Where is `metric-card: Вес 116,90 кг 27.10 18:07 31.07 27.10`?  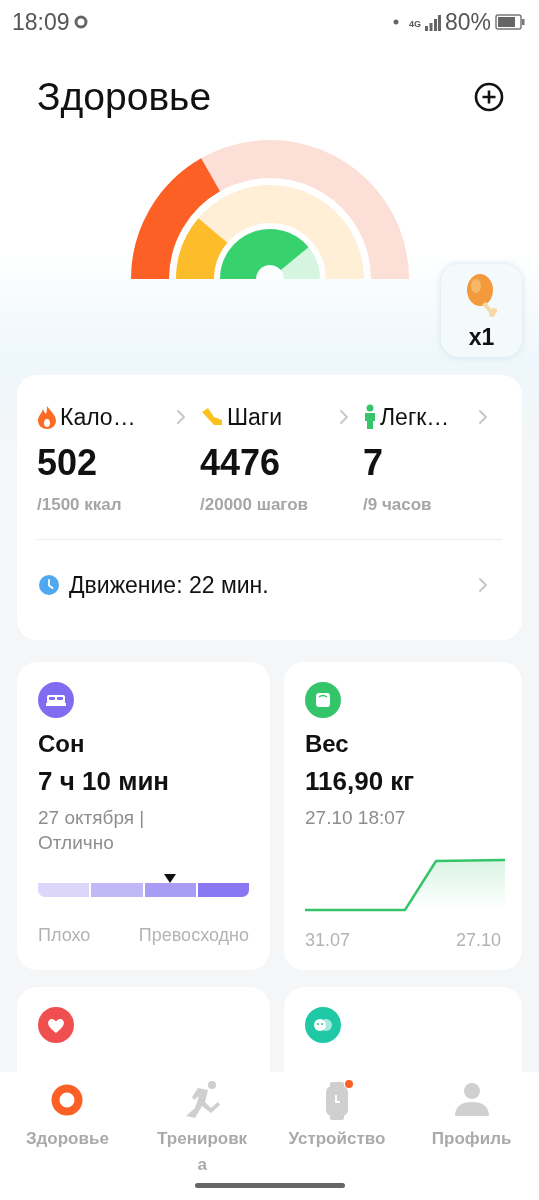
metric-card: Вес 116,90 кг 27.10 18:07 31.07 27.10 is located at coordinates (403, 816).